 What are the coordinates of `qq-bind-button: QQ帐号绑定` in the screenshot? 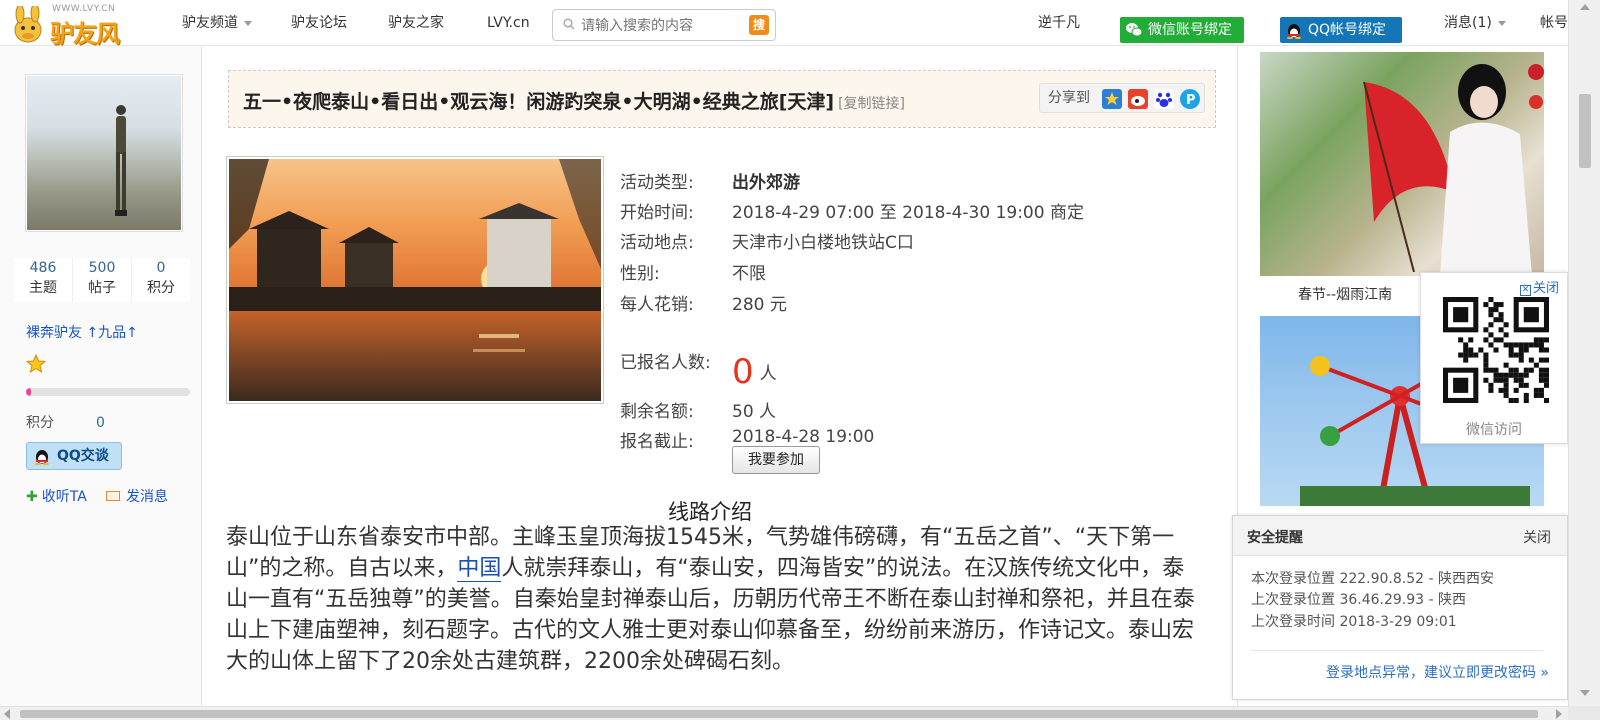 It's located at (1341, 30).